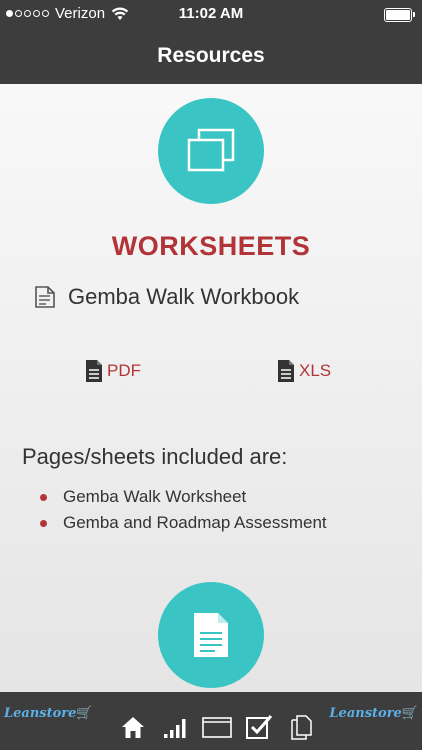 The width and height of the screenshot is (422, 750). I want to click on xls-link: XLS, so click(304, 371).